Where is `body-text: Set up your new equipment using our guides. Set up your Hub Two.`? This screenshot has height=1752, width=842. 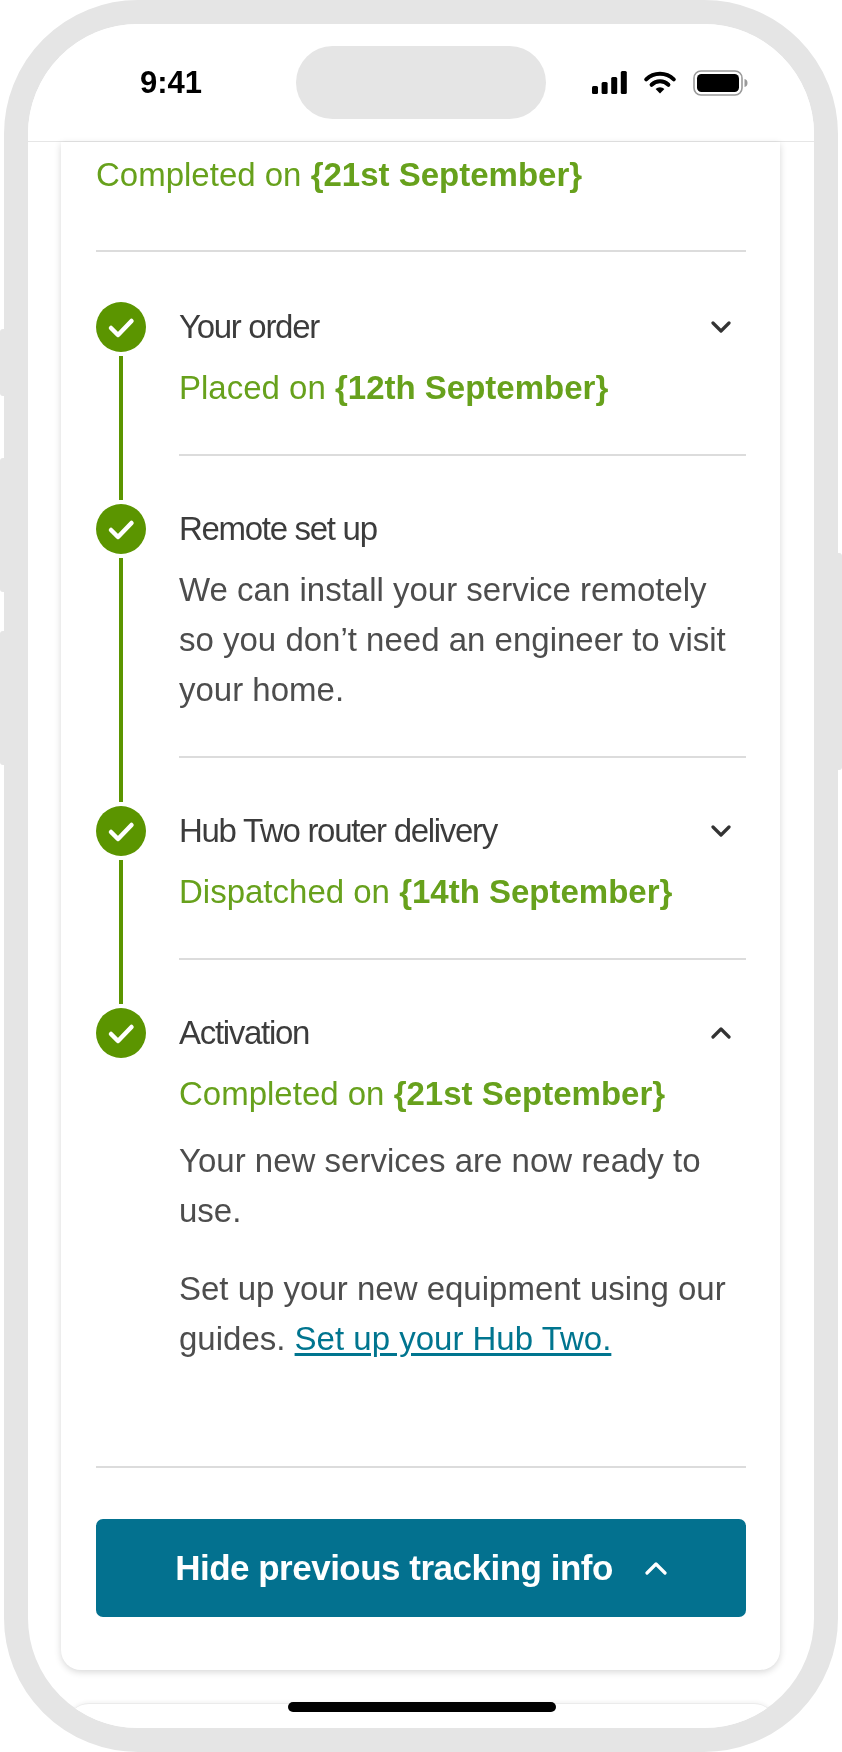
body-text: Set up your new equipment using our guides. Set up your Hub Two. is located at coordinates (453, 1314).